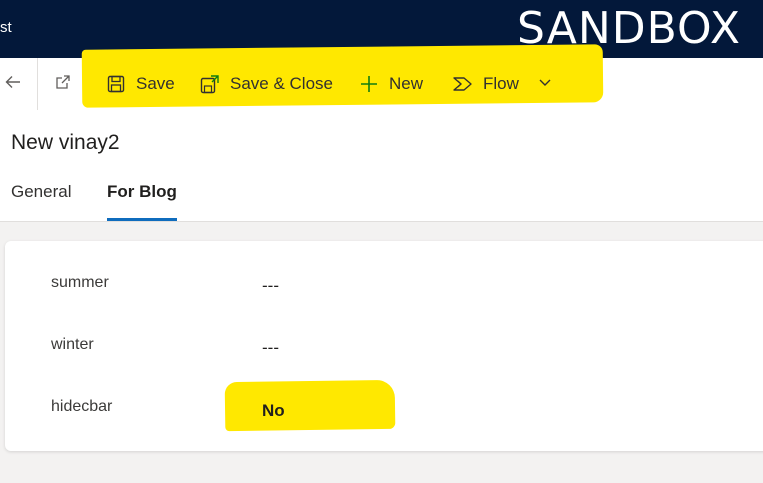 This screenshot has width=763, height=483. I want to click on flow-dropdown-button, so click(545, 84).